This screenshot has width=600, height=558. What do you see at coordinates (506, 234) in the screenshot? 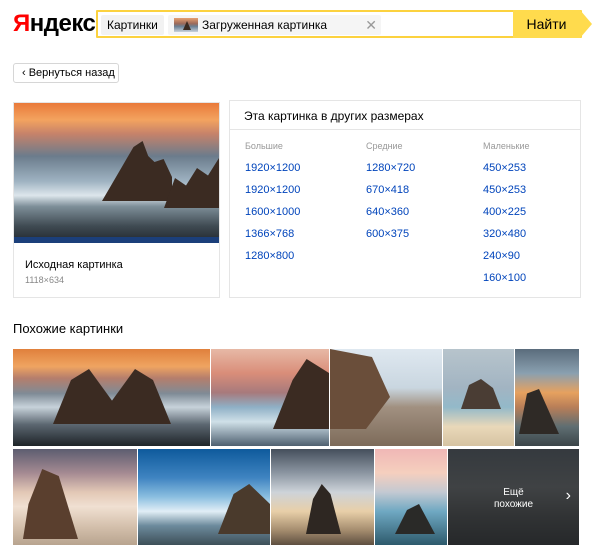
I see `size-link: 320×480` at bounding box center [506, 234].